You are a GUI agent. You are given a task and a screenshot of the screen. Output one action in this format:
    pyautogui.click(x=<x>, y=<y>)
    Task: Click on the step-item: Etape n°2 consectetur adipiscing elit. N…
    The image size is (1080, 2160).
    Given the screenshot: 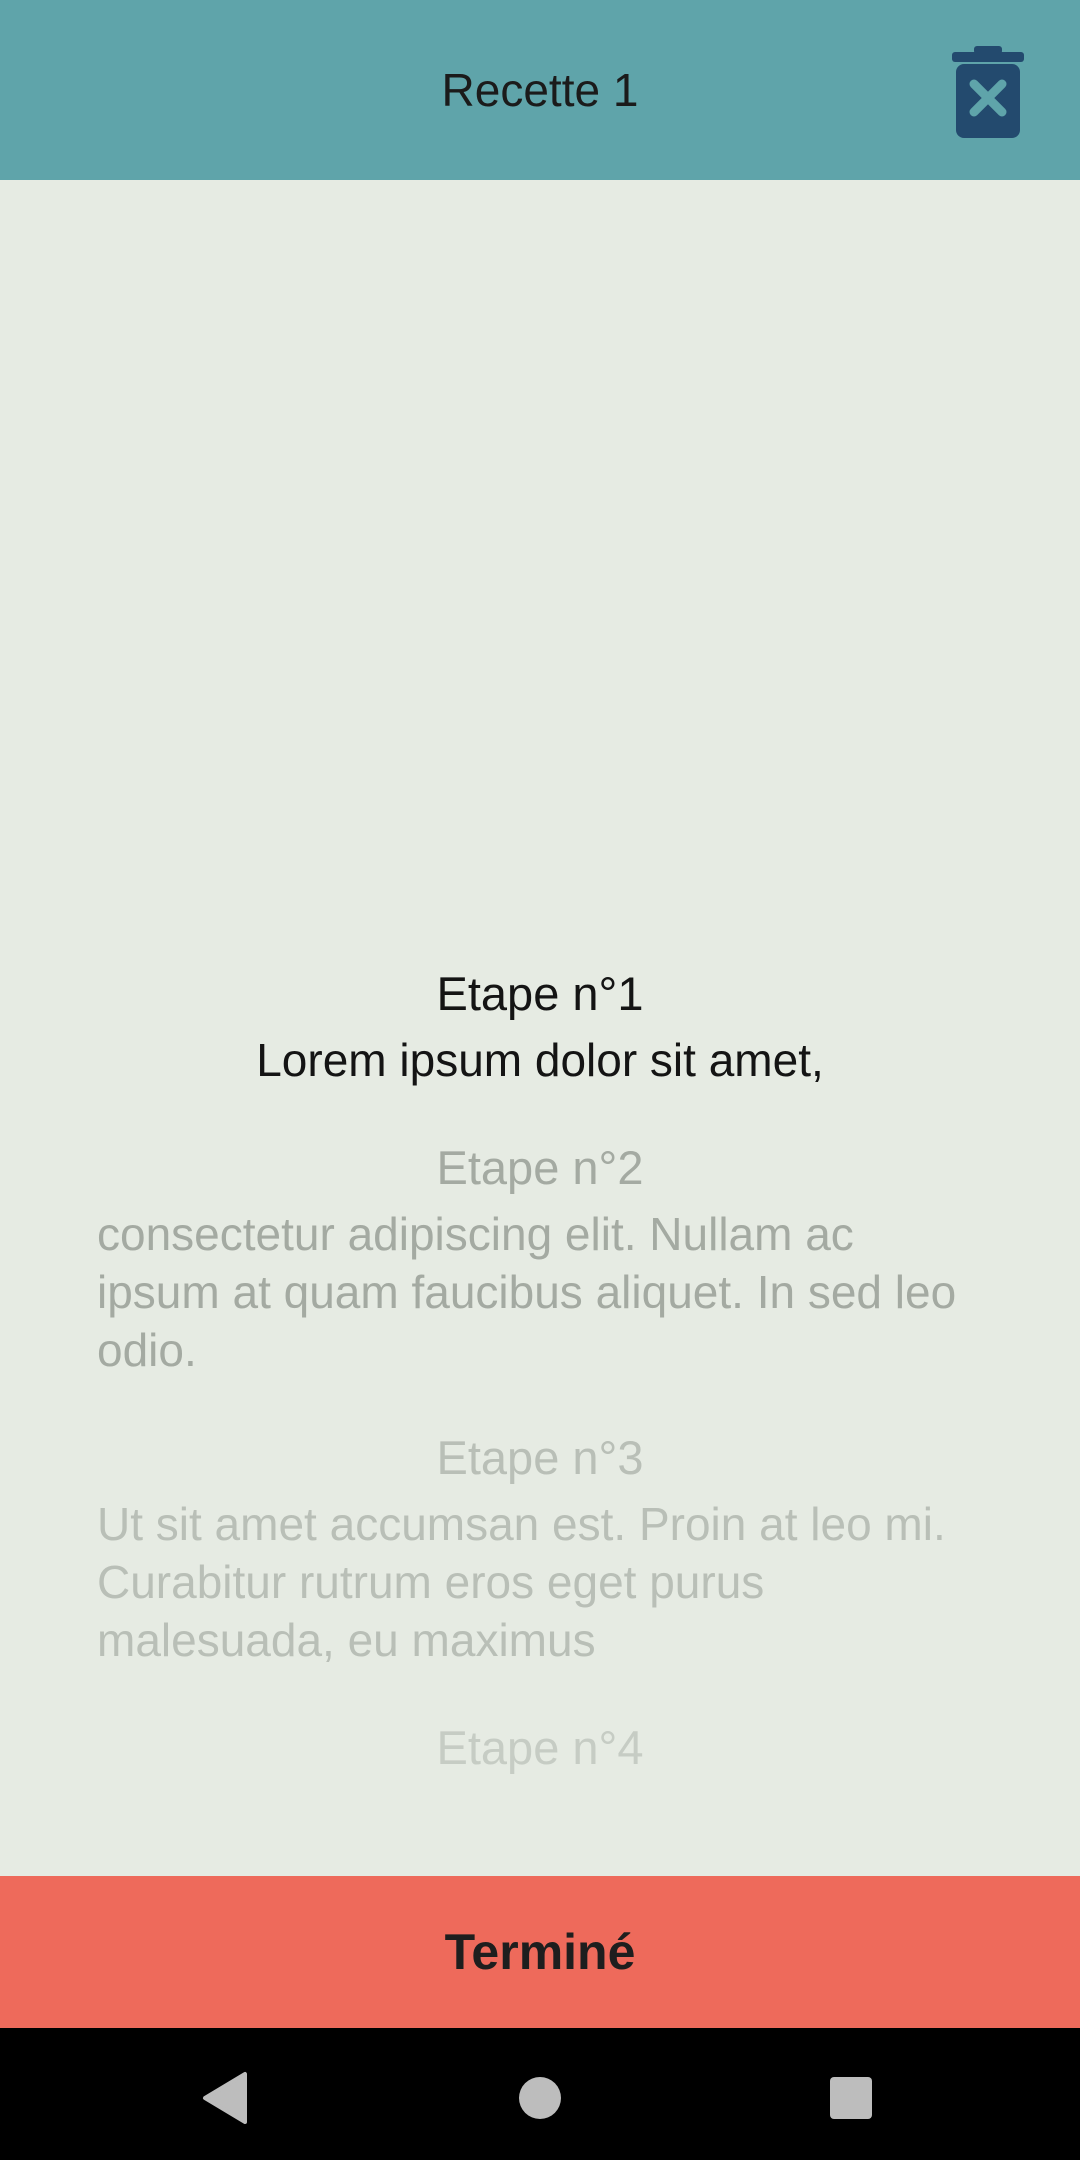 What is the action you would take?
    pyautogui.click(x=540, y=1259)
    